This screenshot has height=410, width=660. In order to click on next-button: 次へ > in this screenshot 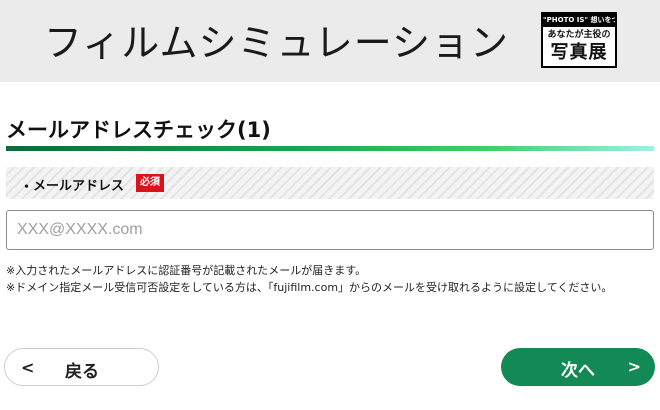, I will do `click(578, 367)`.